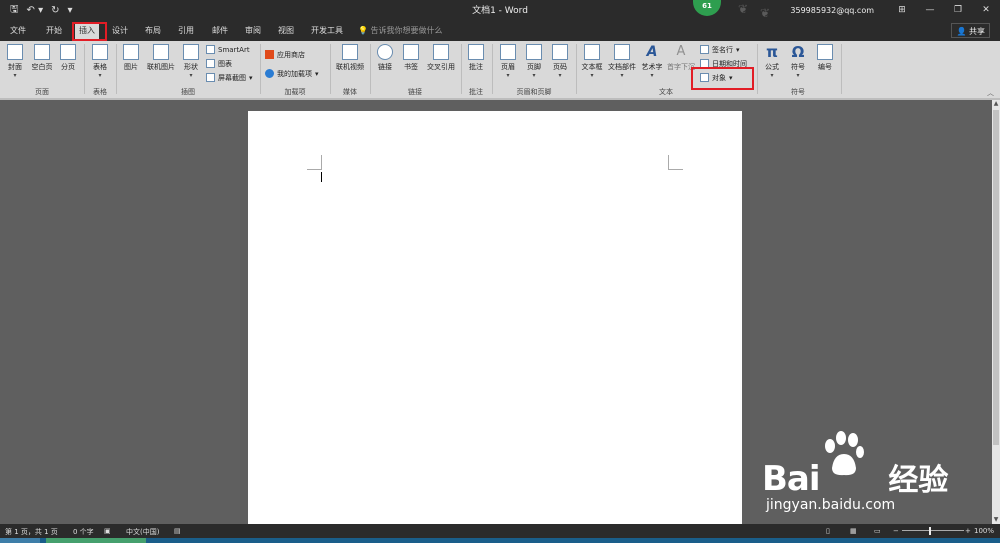  Describe the element at coordinates (42, 58) in the screenshot. I see `blank-page-button: 空白页` at that location.